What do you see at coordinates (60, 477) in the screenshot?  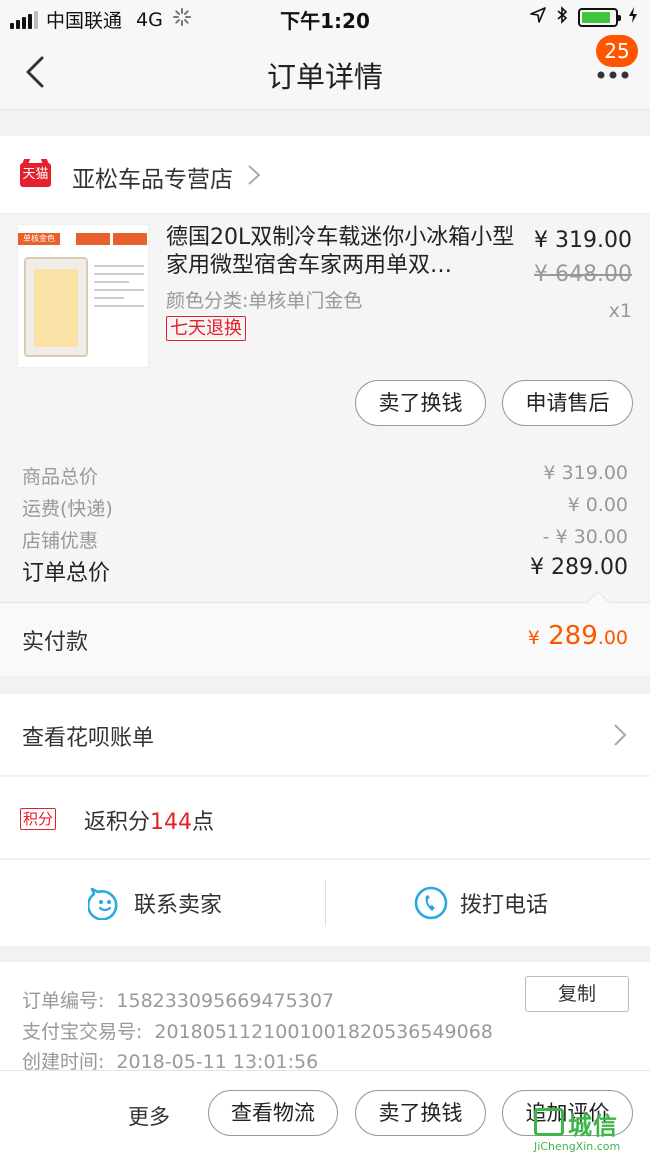 I see `summary-label: 商品总价` at bounding box center [60, 477].